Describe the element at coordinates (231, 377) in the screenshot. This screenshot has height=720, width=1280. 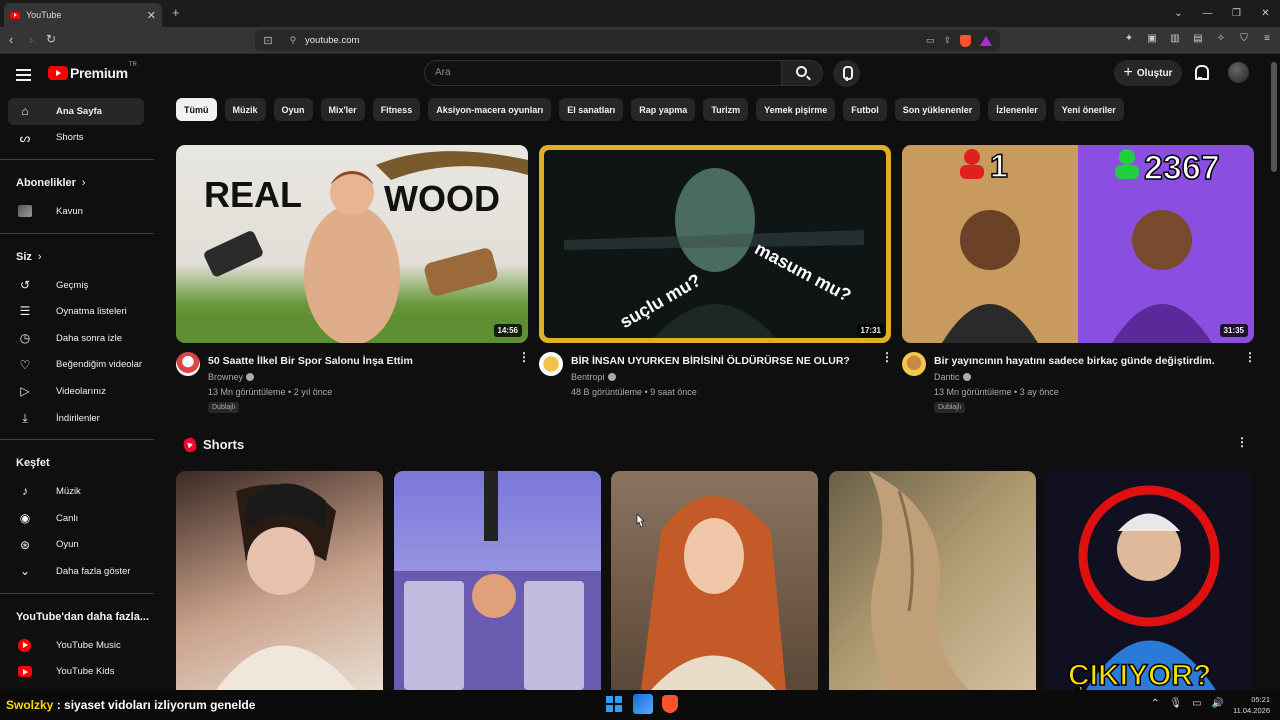
I see `channel-name: Browney` at that location.